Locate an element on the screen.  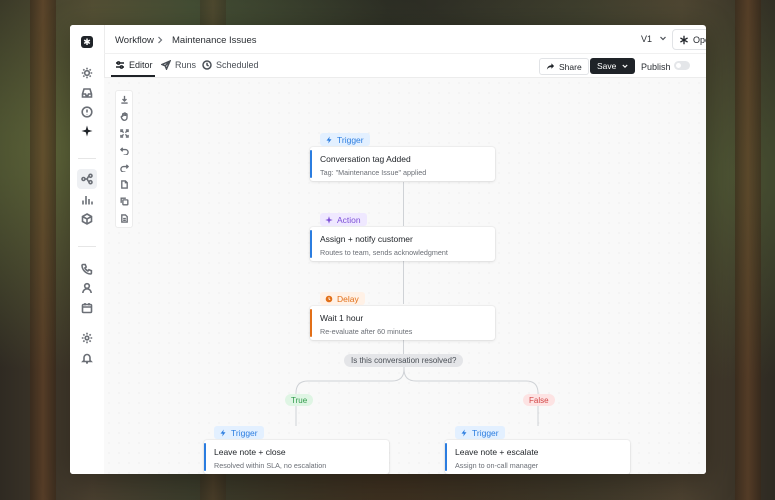
hand-icon is located at coordinates (124, 116).